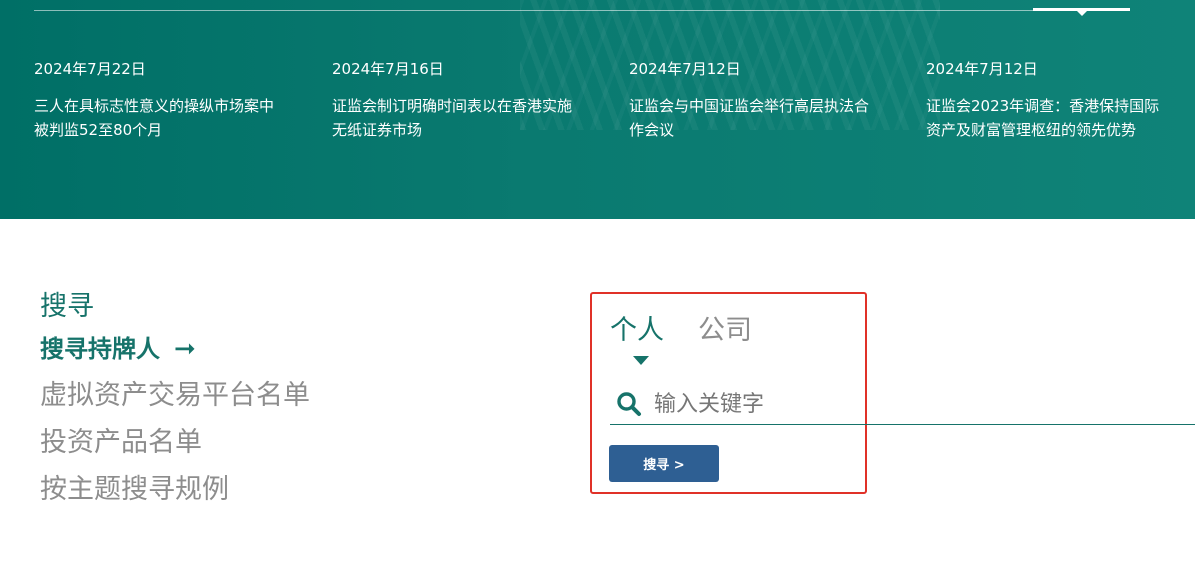 Image resolution: width=1195 pixels, height=575 pixels. What do you see at coordinates (185, 349) in the screenshot?
I see `arrow-right-icon: ➞` at bounding box center [185, 349].